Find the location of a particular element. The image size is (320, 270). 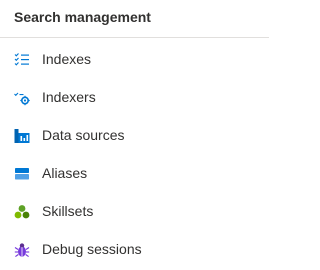

section-title: Search management is located at coordinates (82, 17).